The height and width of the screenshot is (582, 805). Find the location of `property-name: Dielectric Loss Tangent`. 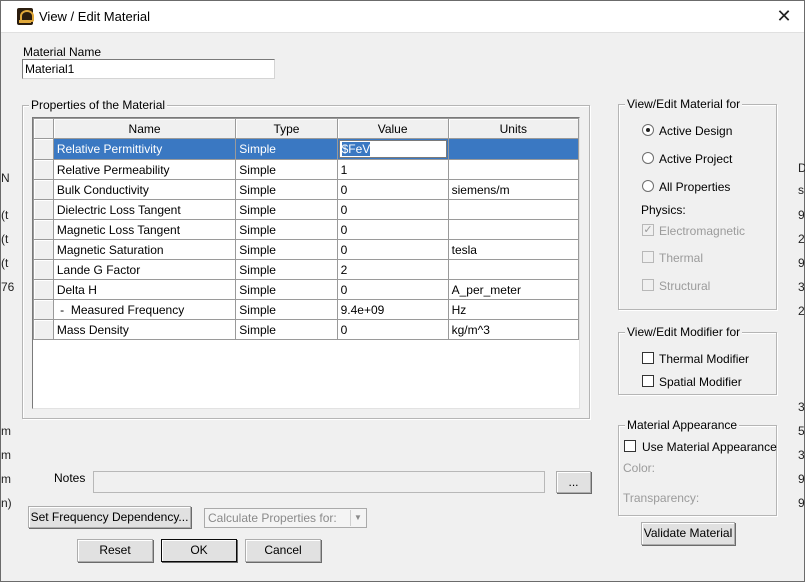

property-name: Dielectric Loss Tangent is located at coordinates (144, 209).